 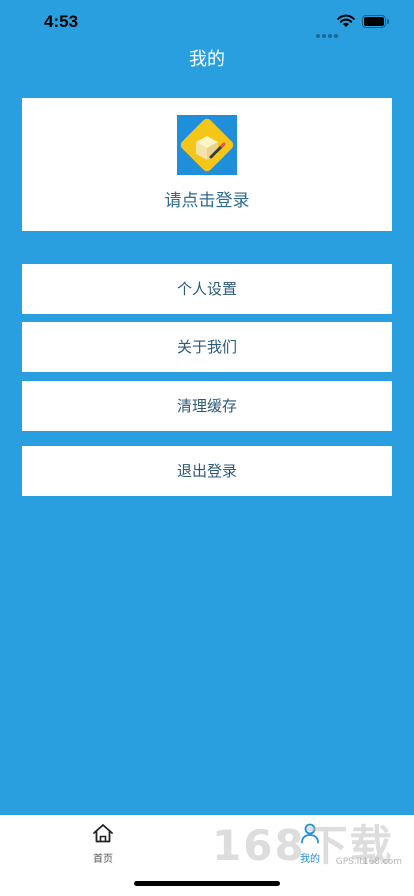 What do you see at coordinates (375, 21) in the screenshot?
I see `battery-icon` at bounding box center [375, 21].